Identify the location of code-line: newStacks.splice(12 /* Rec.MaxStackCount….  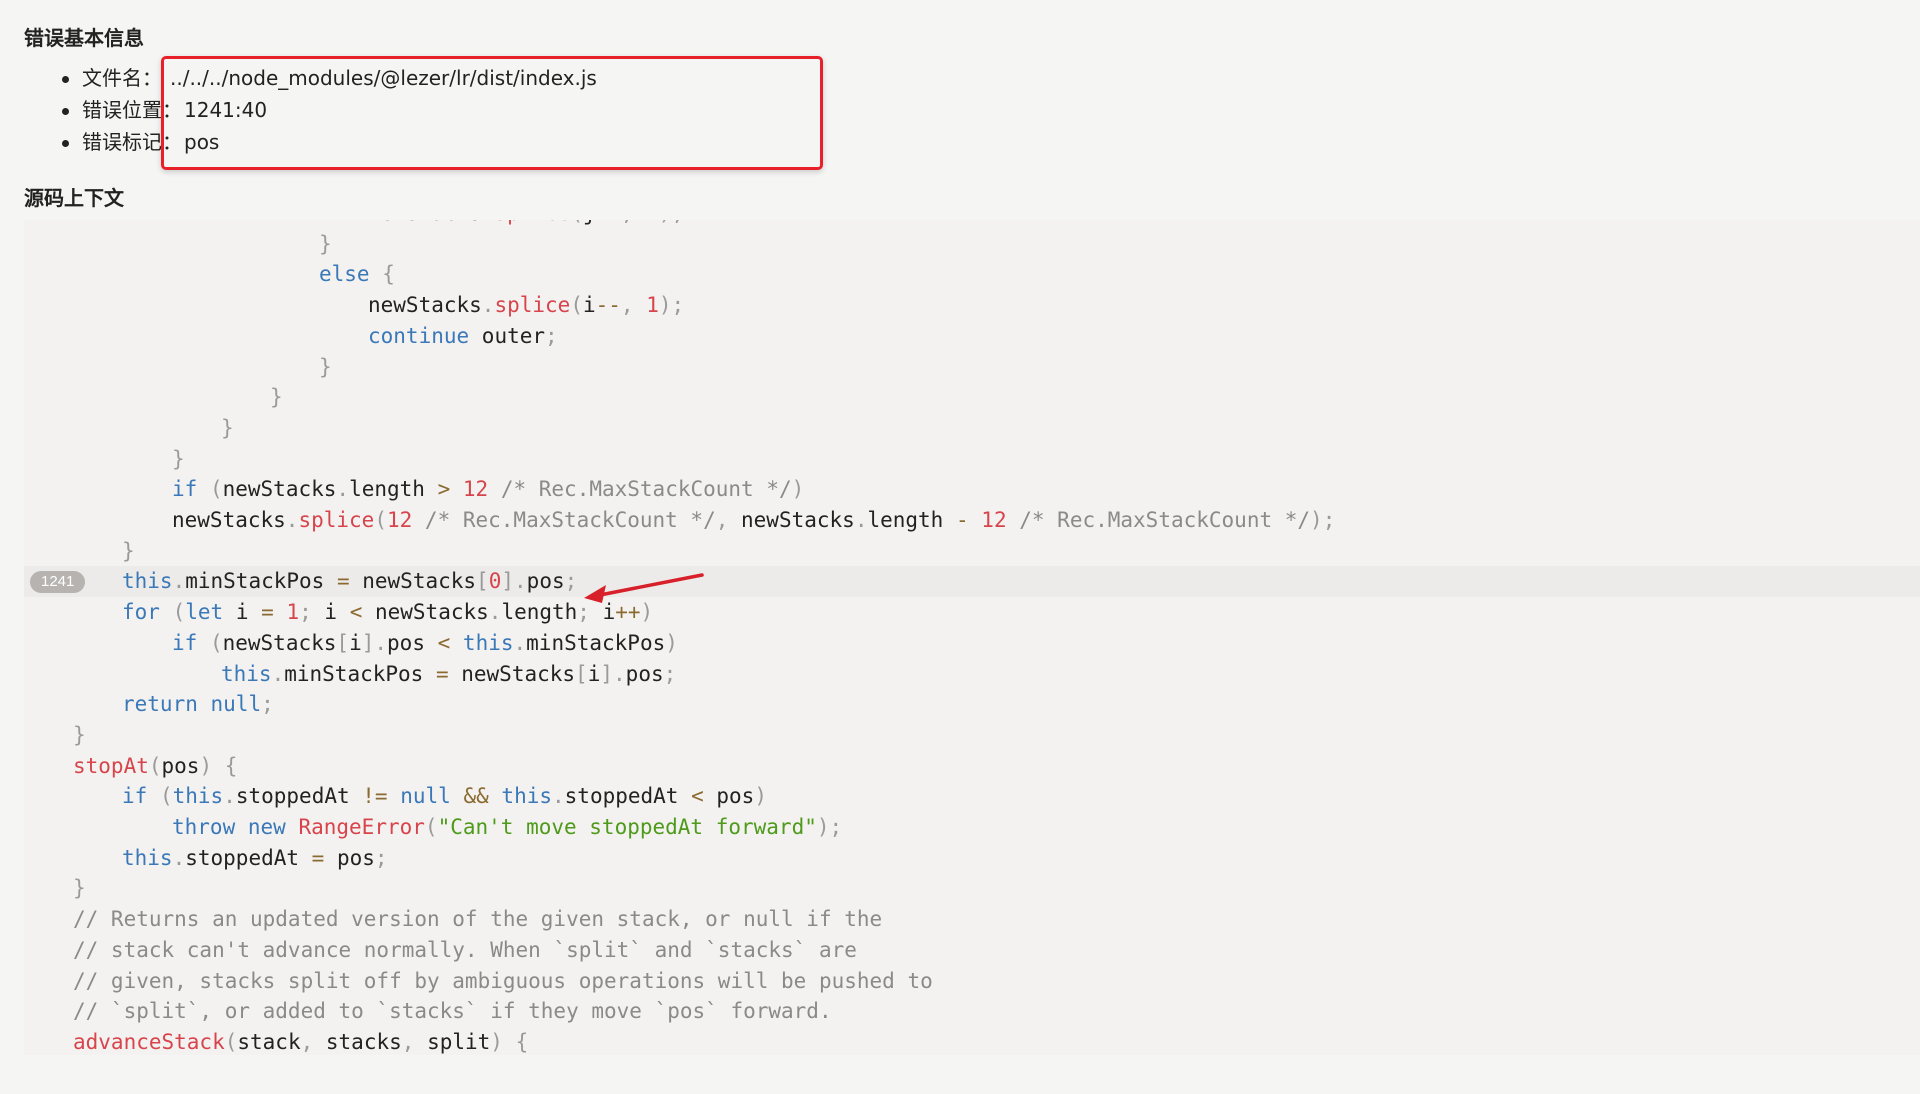
(972, 520).